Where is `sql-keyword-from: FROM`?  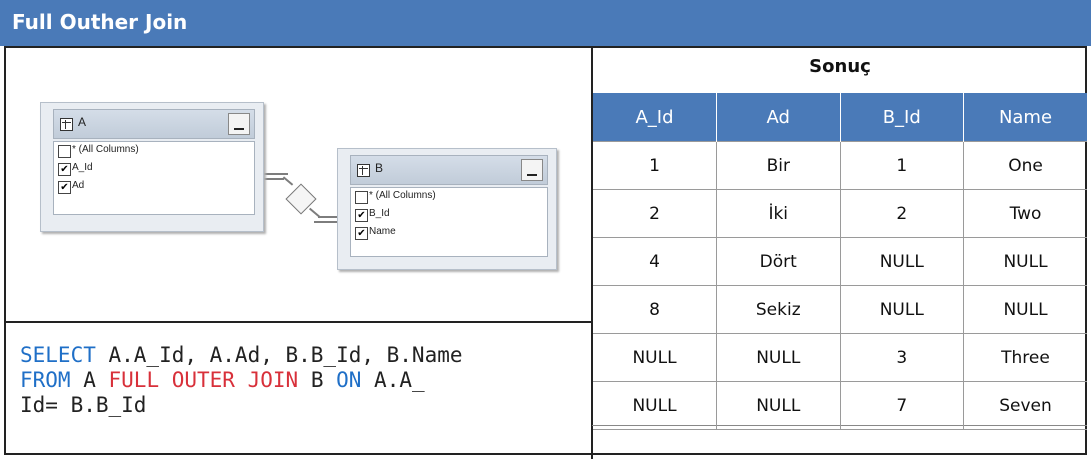 sql-keyword-from: FROM is located at coordinates (45, 380).